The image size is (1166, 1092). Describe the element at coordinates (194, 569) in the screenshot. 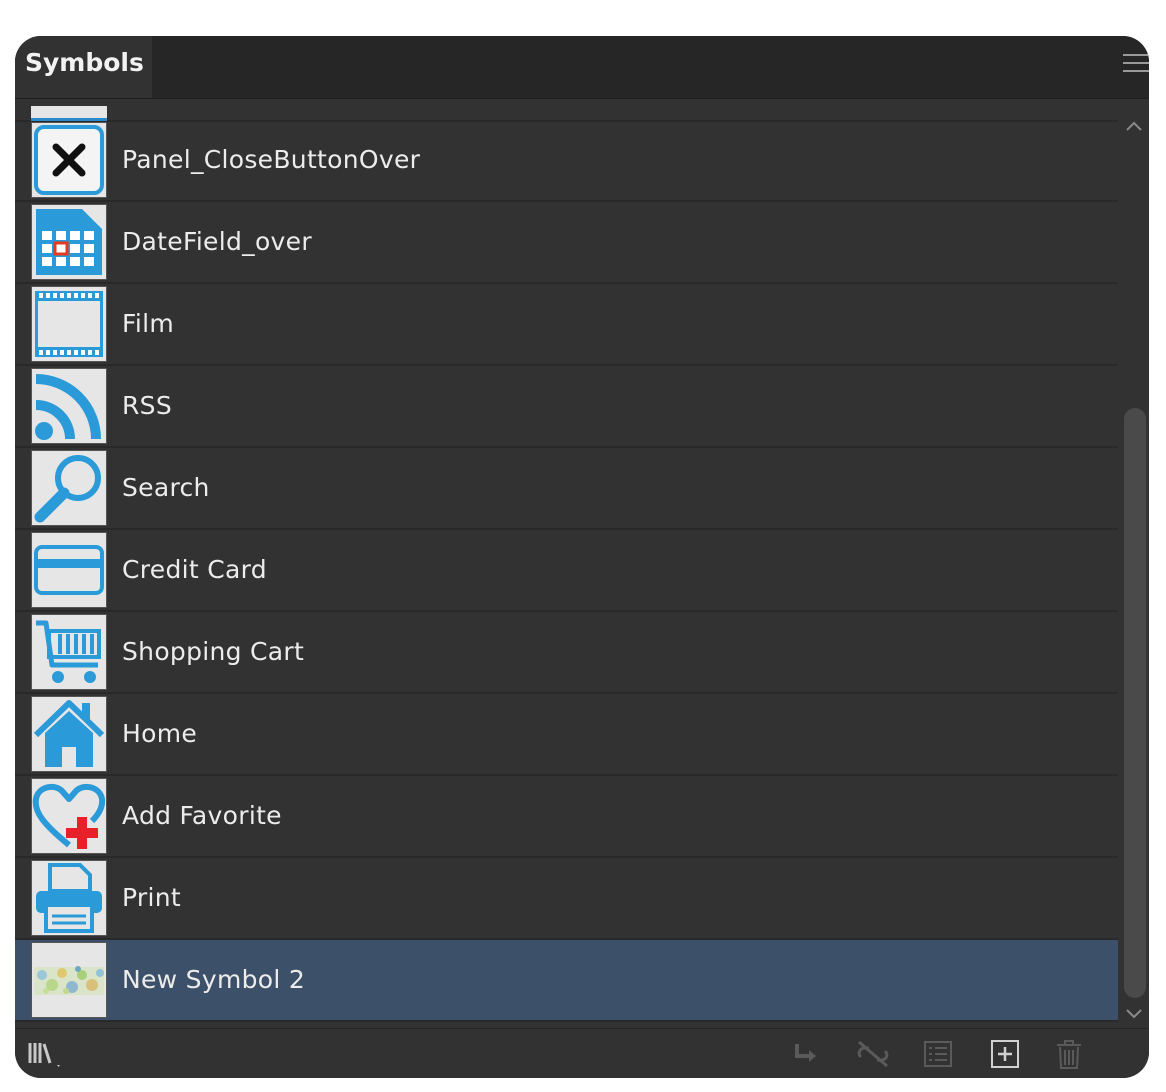

I see `symbol-label: Credit Card` at that location.